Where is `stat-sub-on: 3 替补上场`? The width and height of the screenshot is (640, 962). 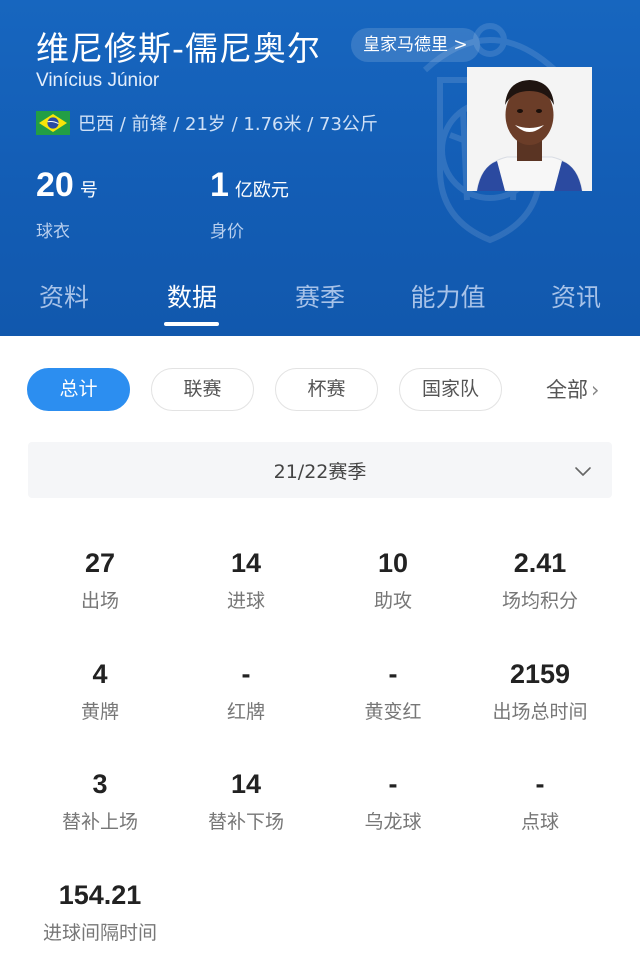
stat-sub-on: 3 替补上场 is located at coordinates (100, 800).